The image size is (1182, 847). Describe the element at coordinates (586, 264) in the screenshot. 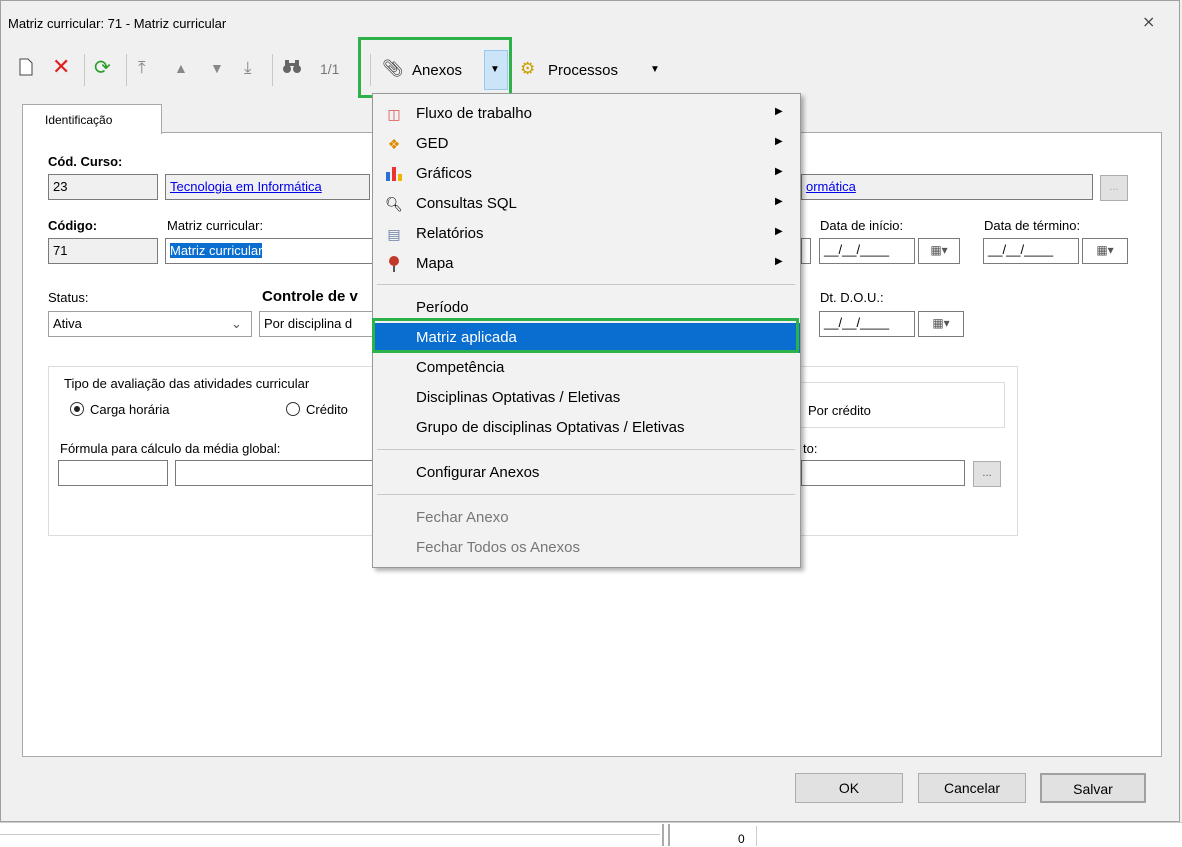

I see `menu-item-mapa: Mapa ▶` at that location.